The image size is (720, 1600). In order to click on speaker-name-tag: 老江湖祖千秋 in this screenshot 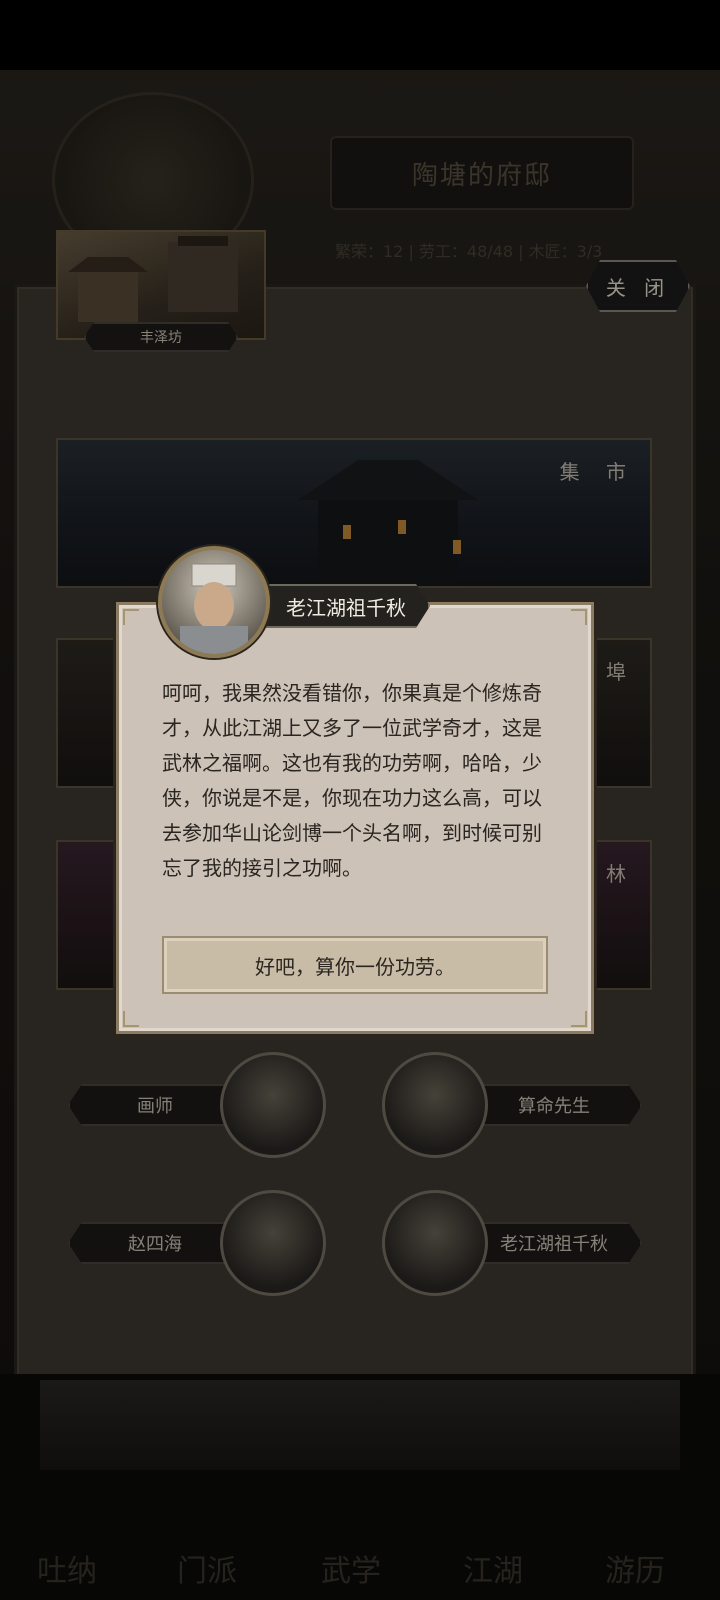, I will do `click(346, 606)`.